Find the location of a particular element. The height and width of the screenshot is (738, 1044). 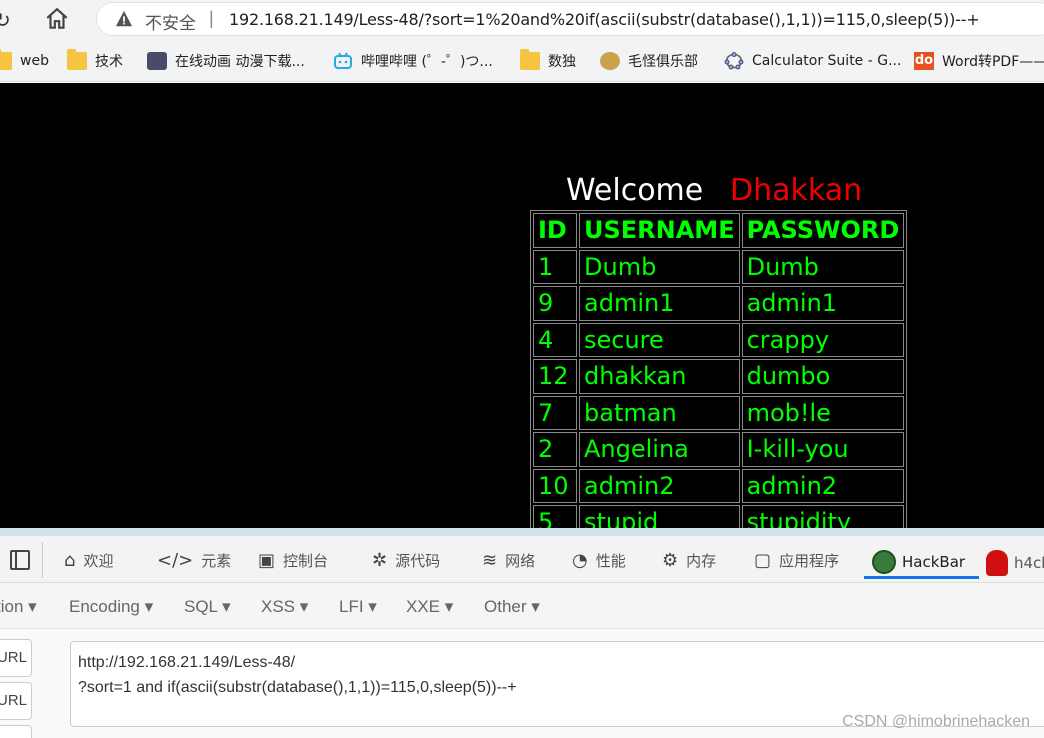

table-row: 4 secure crappy is located at coordinates (719, 339).